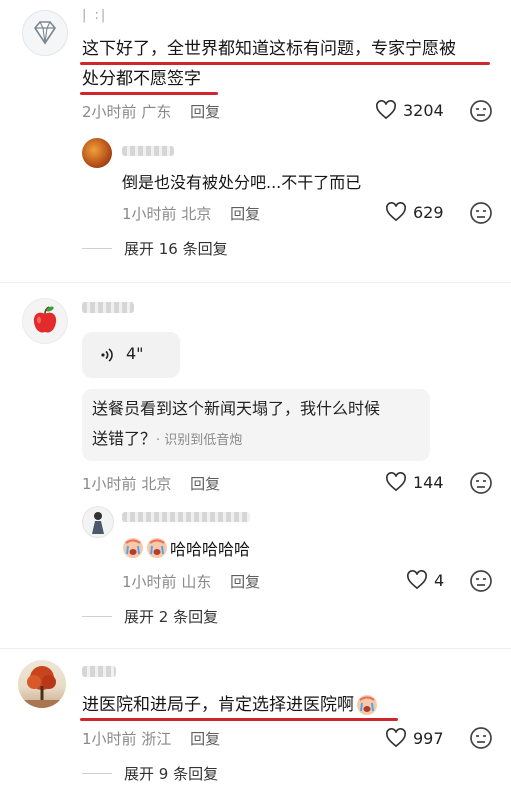 The height and width of the screenshot is (800, 511). I want to click on like-button: 629, so click(414, 212).